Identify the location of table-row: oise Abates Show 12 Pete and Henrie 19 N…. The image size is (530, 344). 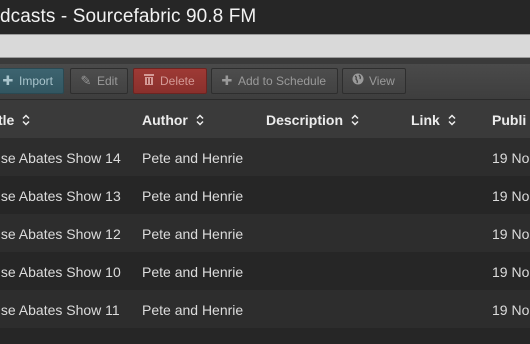
(265, 233).